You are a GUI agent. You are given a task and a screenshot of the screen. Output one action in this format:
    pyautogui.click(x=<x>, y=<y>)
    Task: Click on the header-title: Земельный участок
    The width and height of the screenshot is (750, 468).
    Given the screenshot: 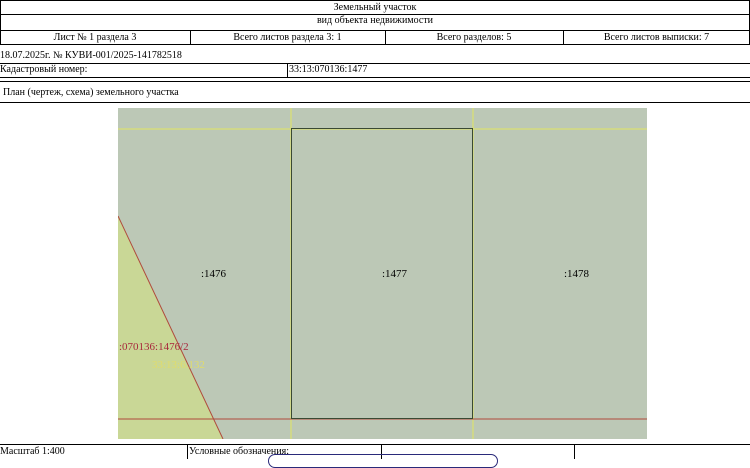 What is the action you would take?
    pyautogui.click(x=375, y=7)
    